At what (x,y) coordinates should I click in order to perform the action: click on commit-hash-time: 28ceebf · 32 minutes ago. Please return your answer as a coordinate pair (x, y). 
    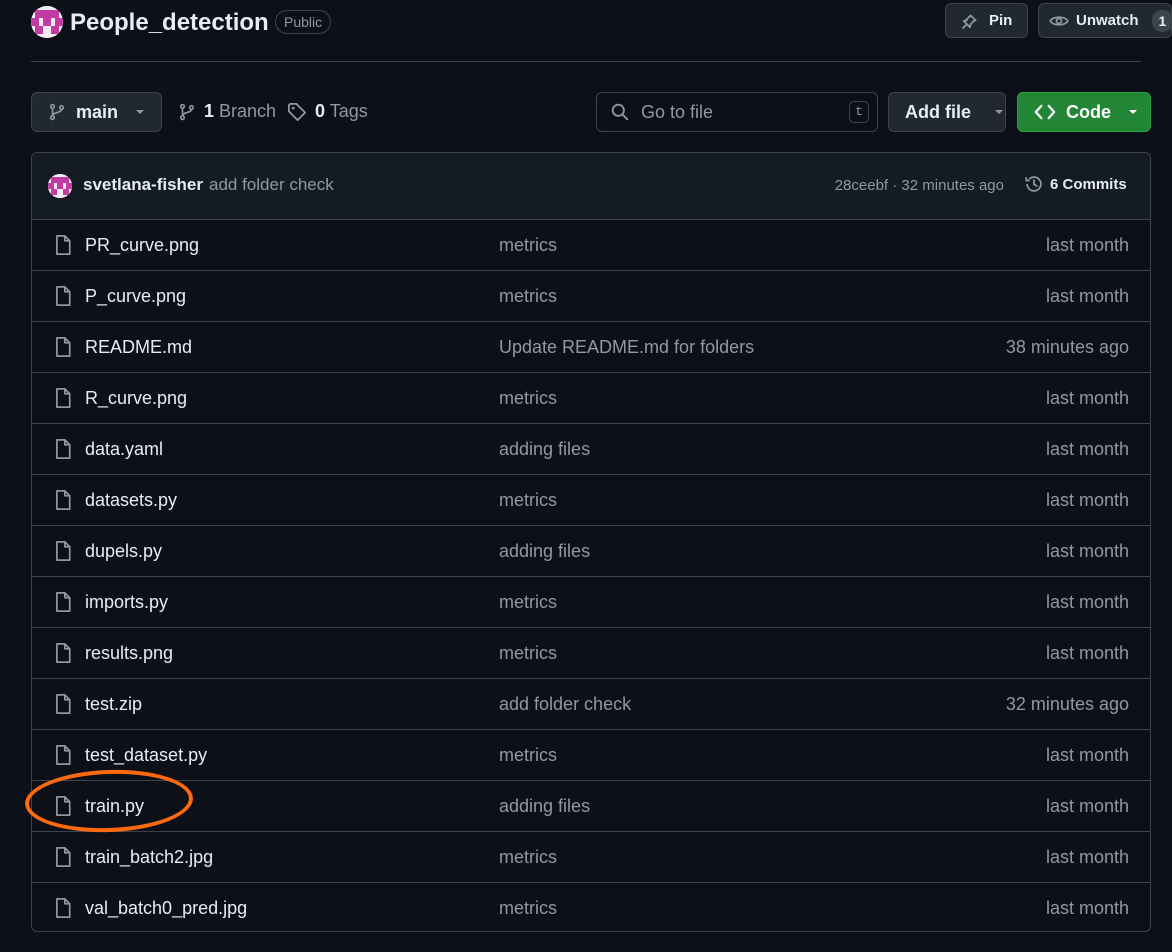
    Looking at the image, I should click on (919, 185).